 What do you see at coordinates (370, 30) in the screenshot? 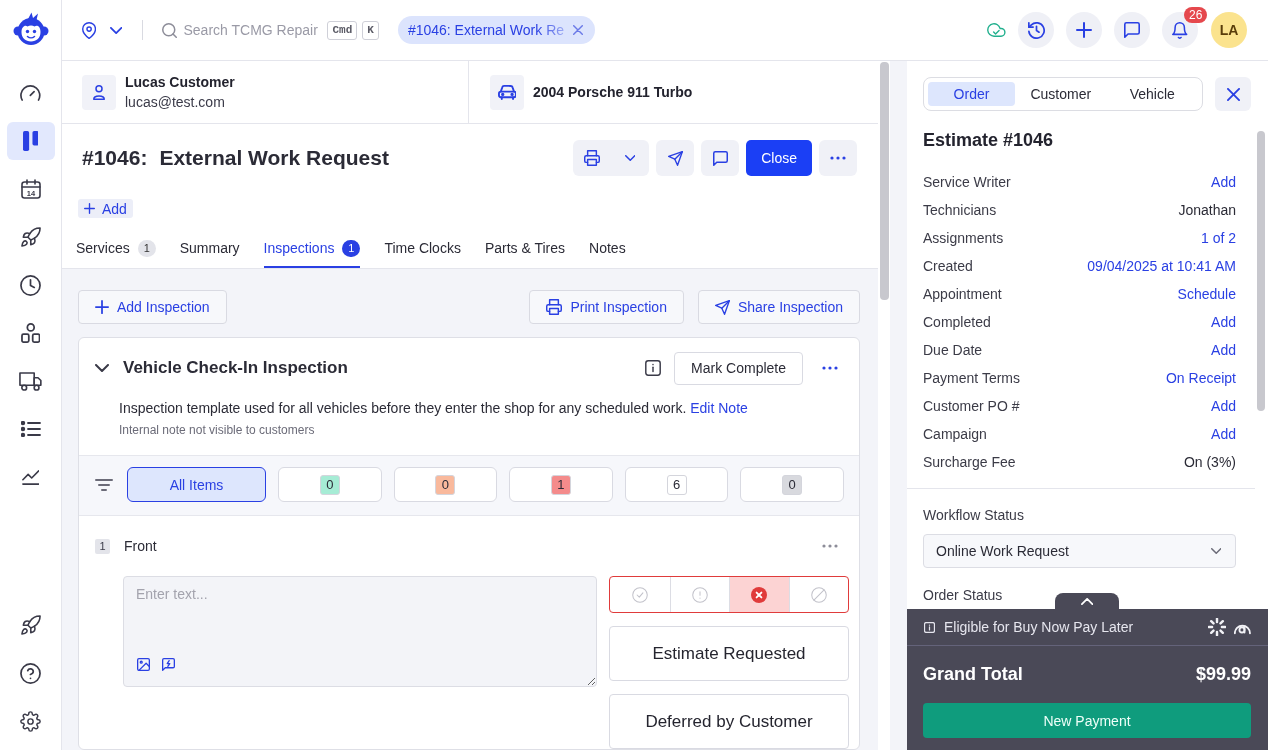
I see `shortcut-key: K` at bounding box center [370, 30].